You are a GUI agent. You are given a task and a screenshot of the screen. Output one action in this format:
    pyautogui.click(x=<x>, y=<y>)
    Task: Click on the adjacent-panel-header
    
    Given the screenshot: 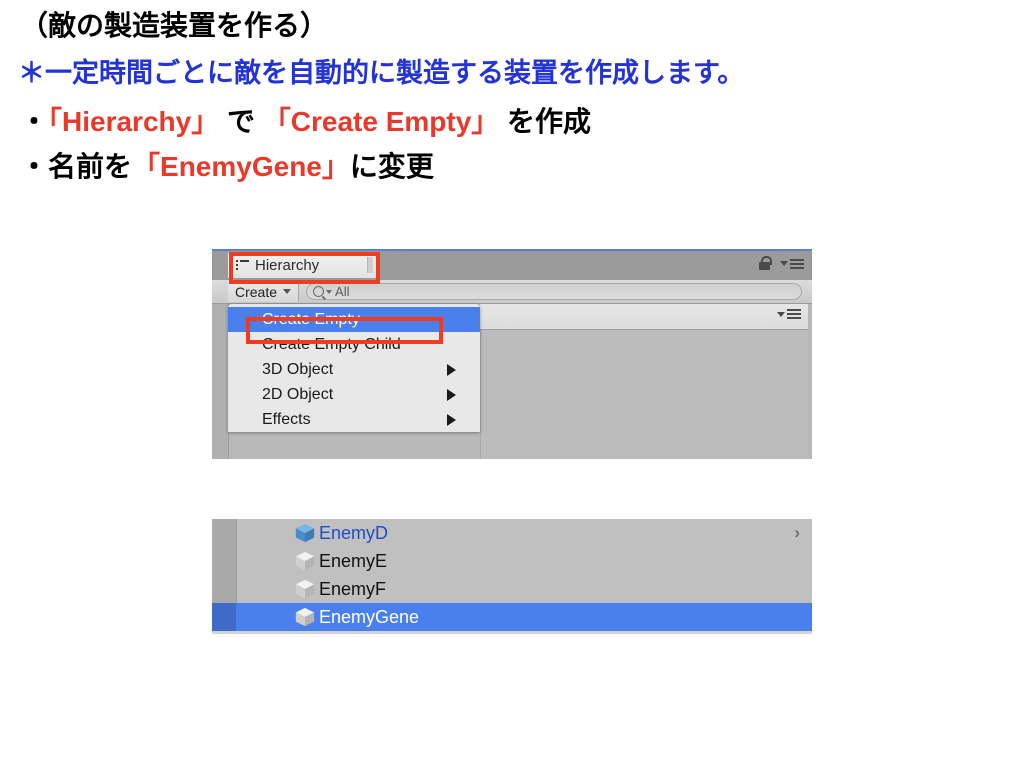 What is the action you would take?
    pyautogui.click(x=644, y=317)
    